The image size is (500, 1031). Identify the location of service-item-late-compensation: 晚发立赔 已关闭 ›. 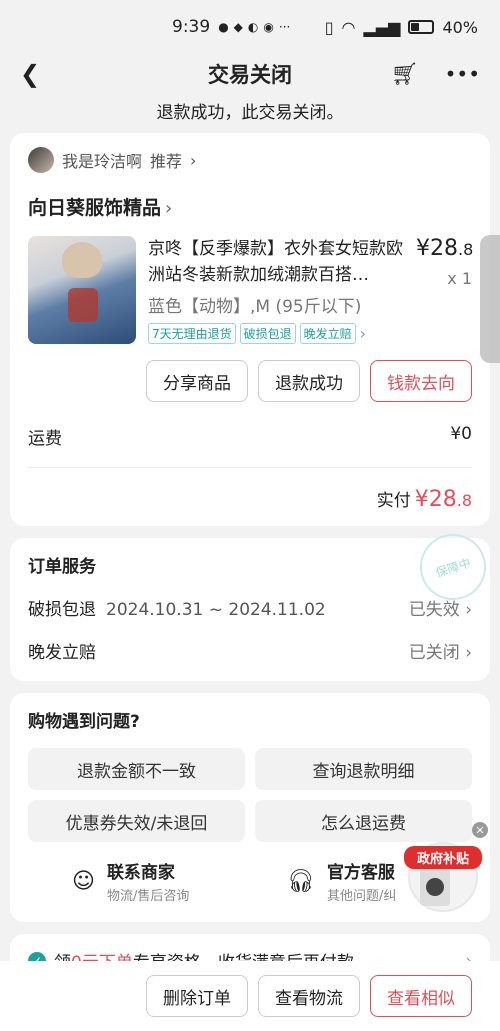
(250, 650).